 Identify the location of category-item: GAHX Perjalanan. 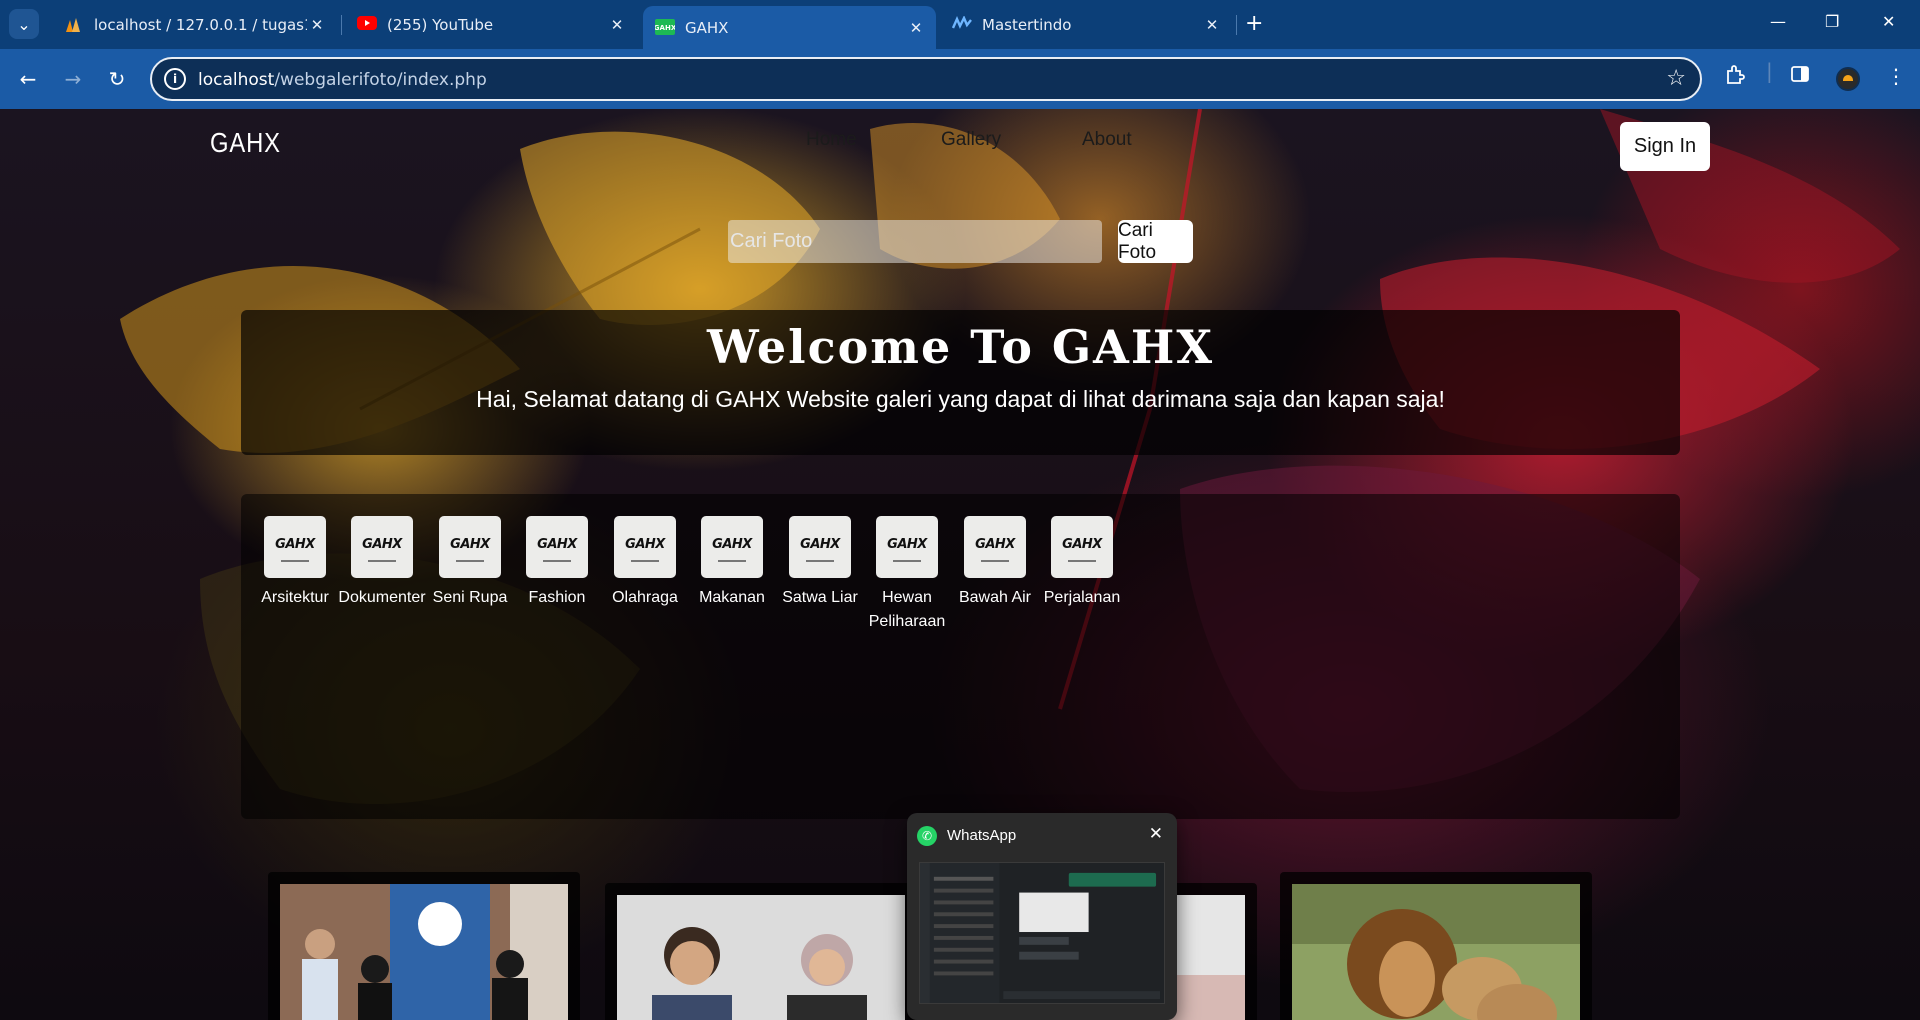
(1082, 563).